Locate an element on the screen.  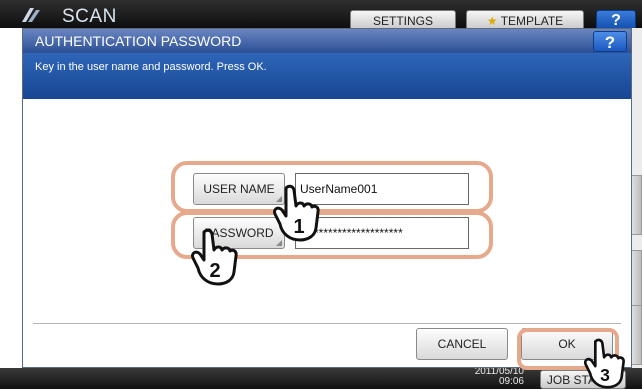
settings-button: SETTINGS is located at coordinates (403, 20).